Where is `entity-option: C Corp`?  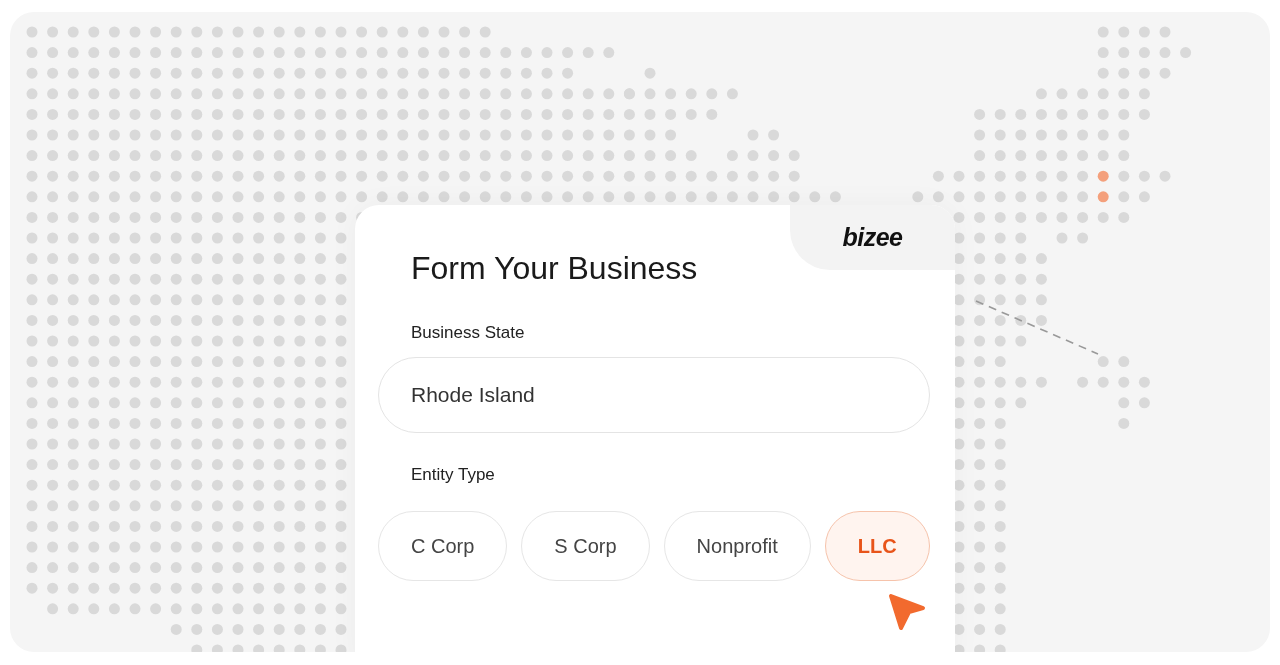 entity-option: C Corp is located at coordinates (443, 546).